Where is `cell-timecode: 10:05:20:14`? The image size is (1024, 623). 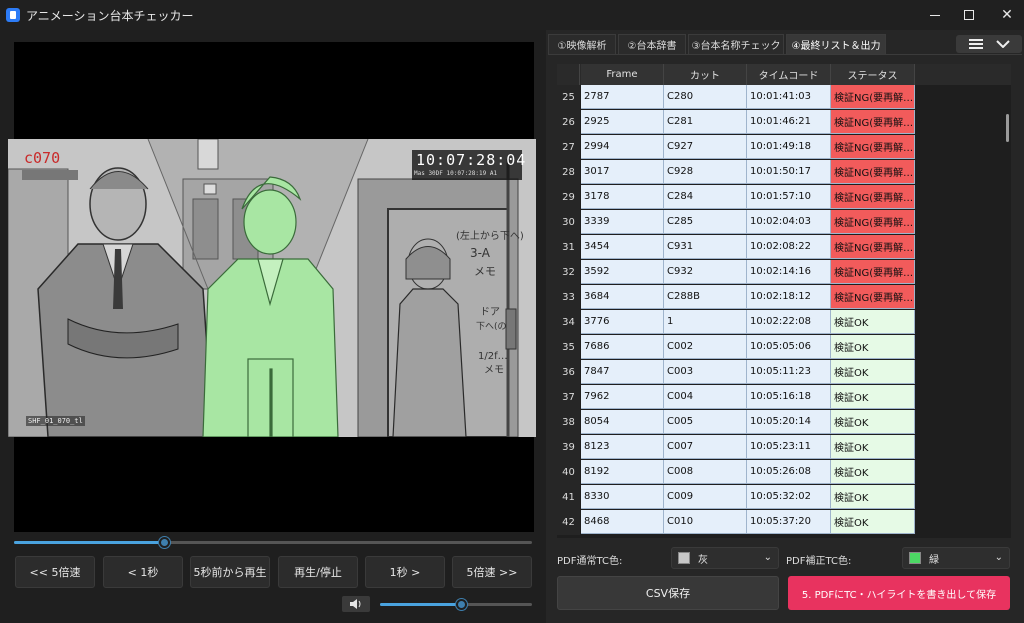 cell-timecode: 10:05:20:14 is located at coordinates (789, 422).